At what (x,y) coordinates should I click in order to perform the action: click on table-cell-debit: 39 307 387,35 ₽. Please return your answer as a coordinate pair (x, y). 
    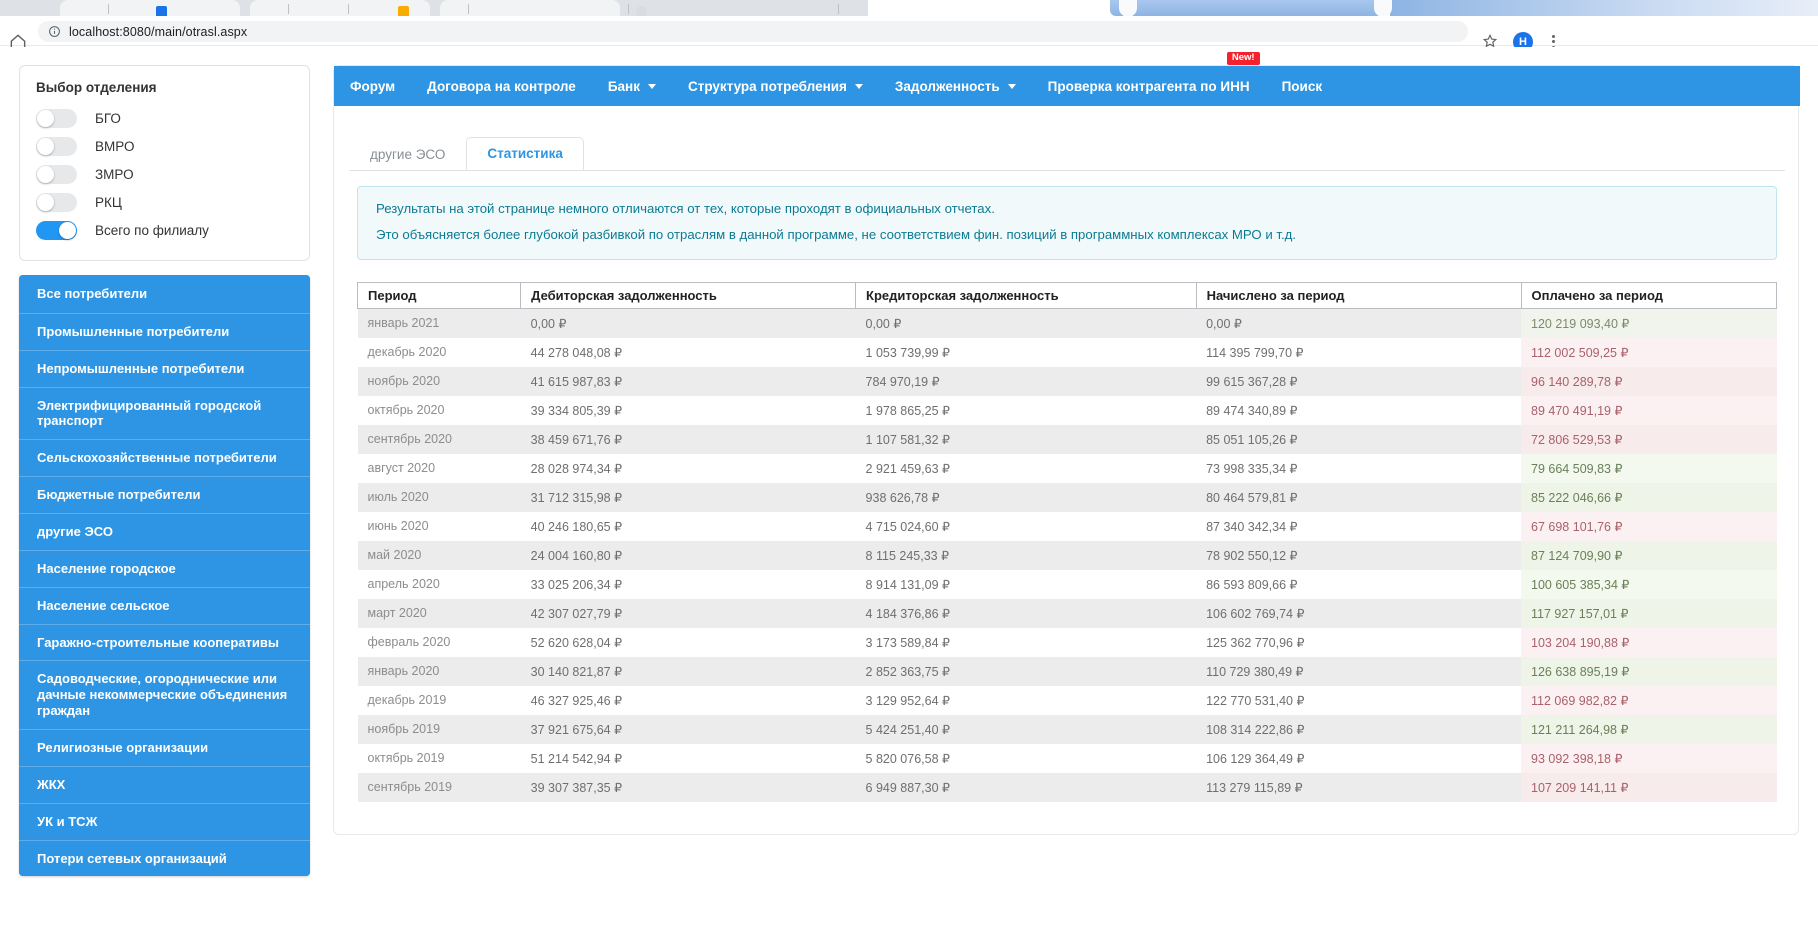
    Looking at the image, I should click on (688, 787).